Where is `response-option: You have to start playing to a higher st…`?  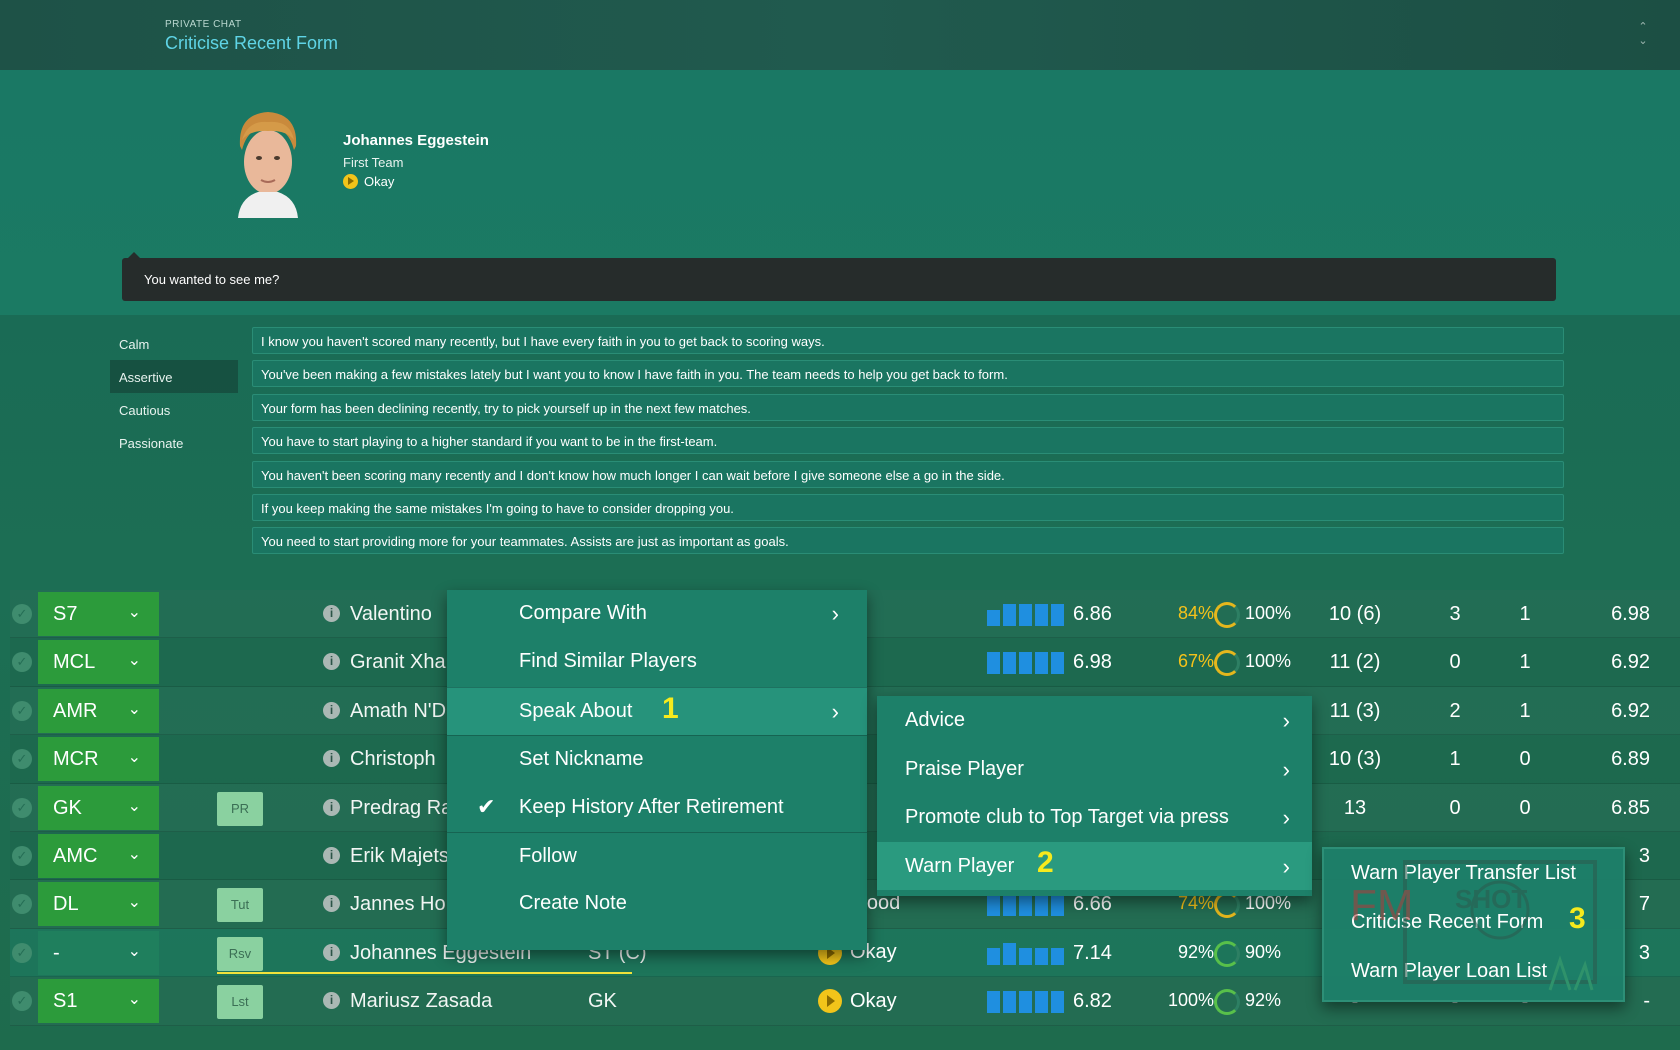
response-option: You have to start playing to a higher st… is located at coordinates (908, 441).